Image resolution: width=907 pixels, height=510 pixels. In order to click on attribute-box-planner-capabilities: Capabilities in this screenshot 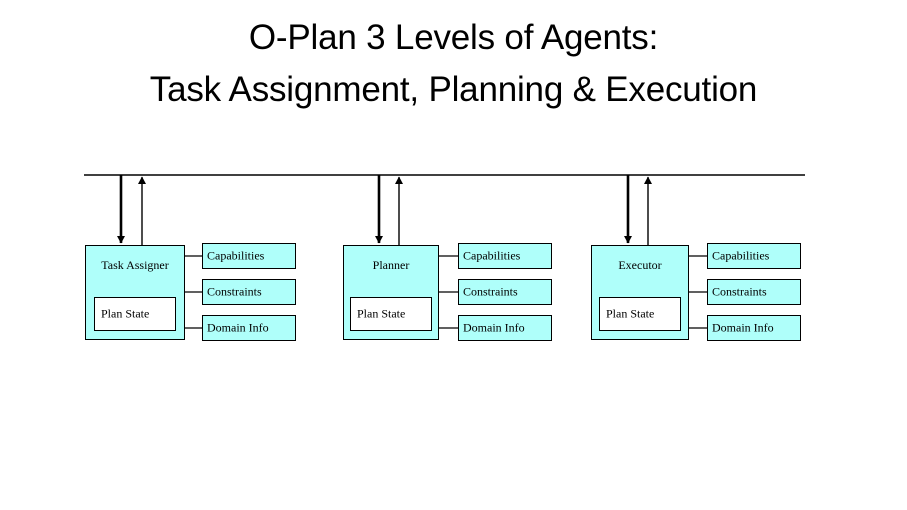, I will do `click(505, 256)`.